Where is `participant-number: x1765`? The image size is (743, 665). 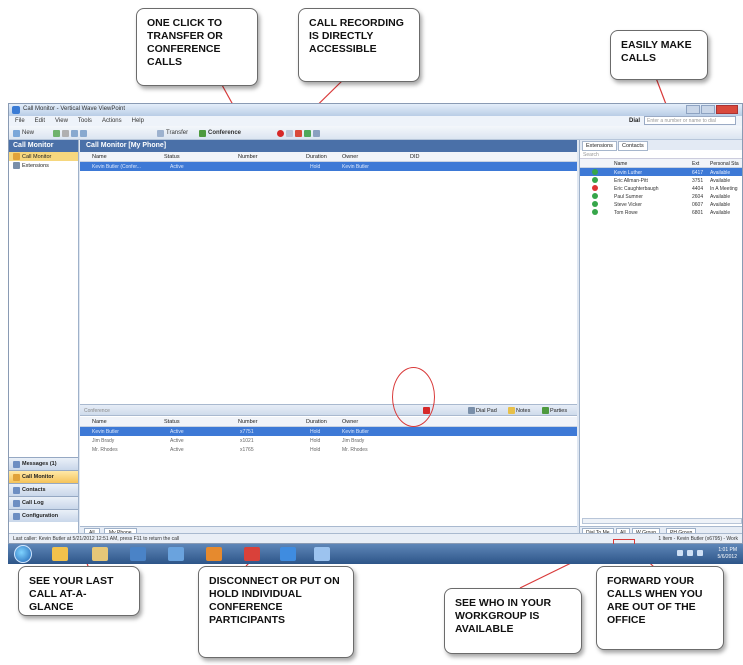
participant-number: x1765 is located at coordinates (247, 450).